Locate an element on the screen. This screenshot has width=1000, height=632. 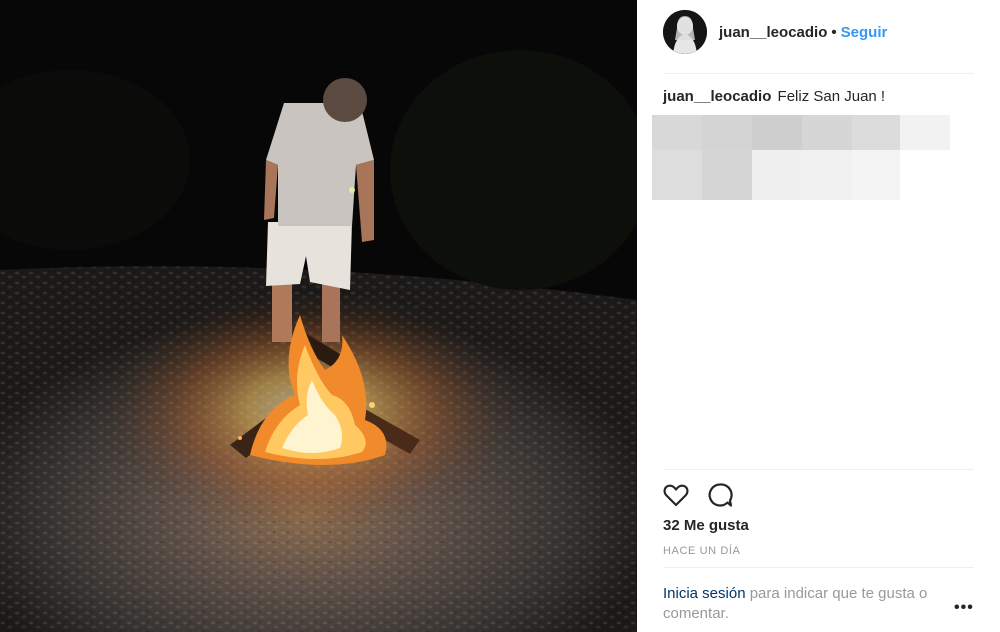
likes-count: 32 Me gusta is located at coordinates (706, 525).